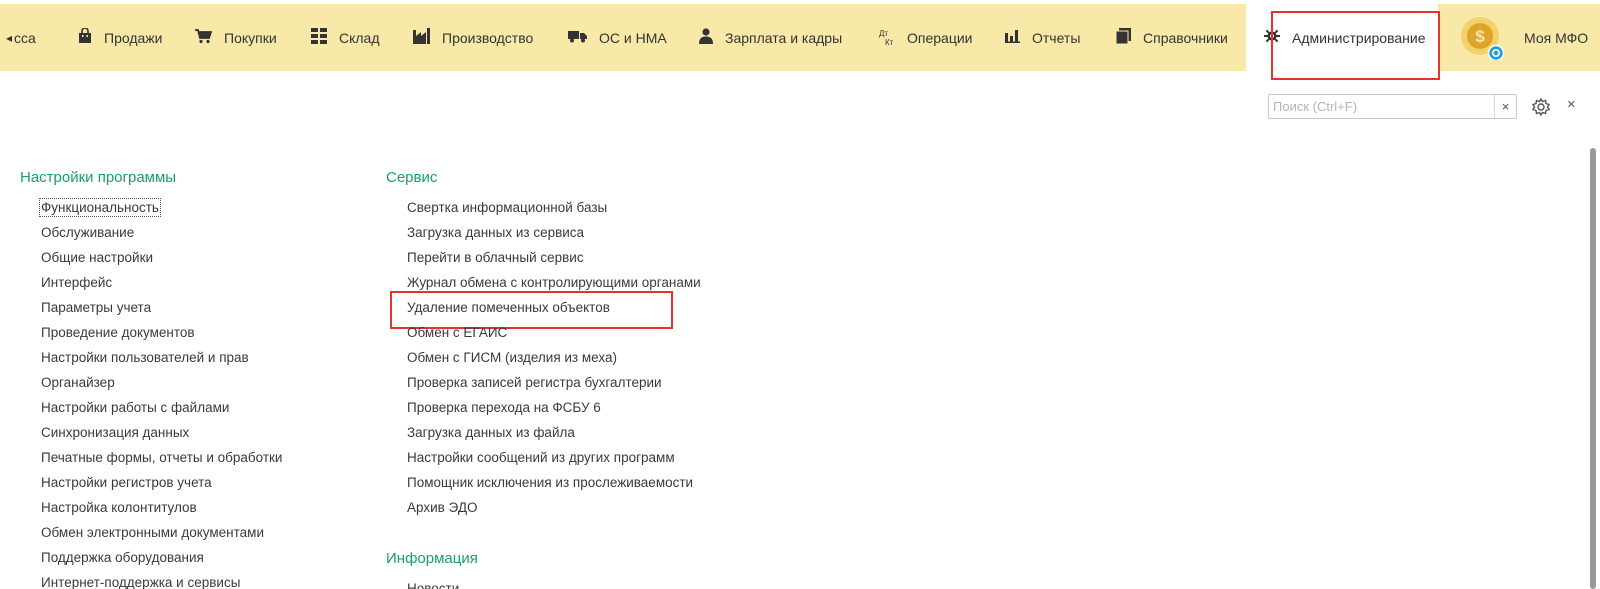 The image size is (1600, 589). Describe the element at coordinates (161, 311) in the screenshot. I see `menu-link: Параметры учета` at that location.